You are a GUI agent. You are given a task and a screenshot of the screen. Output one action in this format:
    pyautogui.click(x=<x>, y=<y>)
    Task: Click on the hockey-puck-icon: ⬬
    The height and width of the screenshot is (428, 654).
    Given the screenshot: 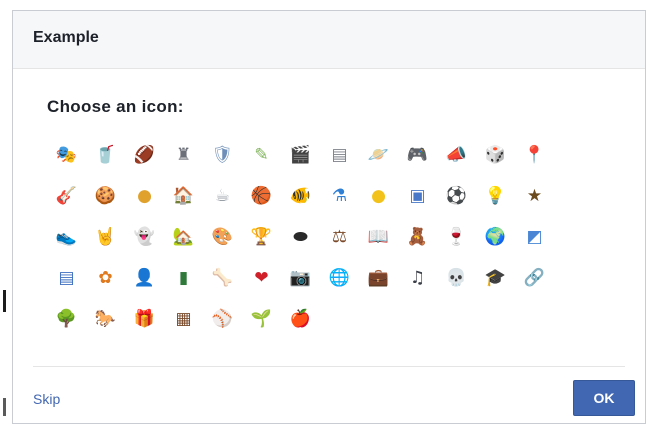 What is the action you would take?
    pyautogui.click(x=300, y=237)
    